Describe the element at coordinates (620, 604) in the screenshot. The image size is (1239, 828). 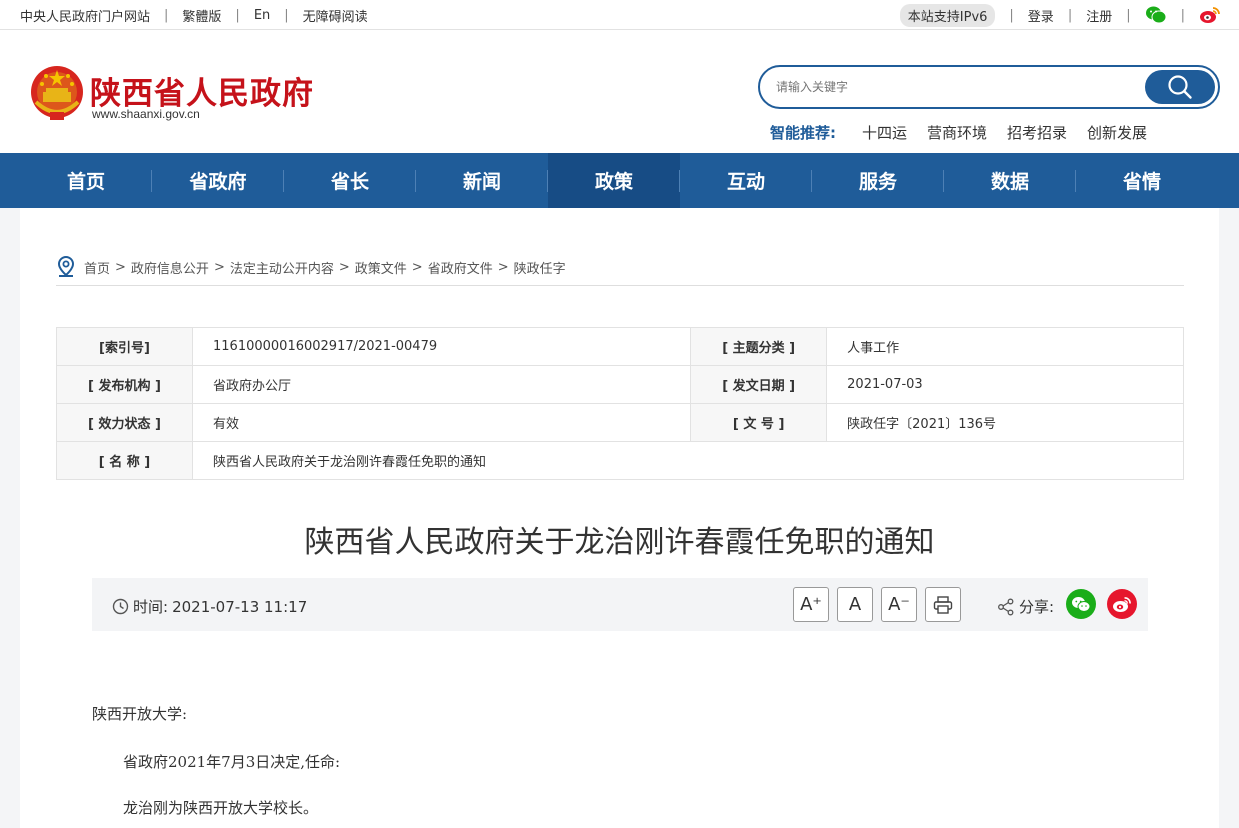
I see `article-toolbar: 时间: 2021-07-13 11:17 A⁺ A A⁻ 分享:` at that location.